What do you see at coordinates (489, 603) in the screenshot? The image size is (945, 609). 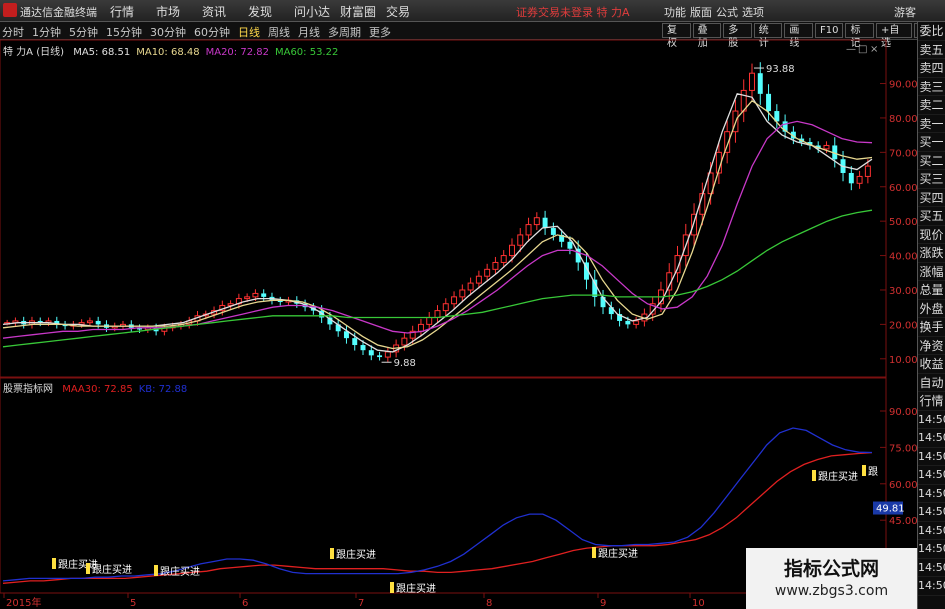 I see `x-label: 8` at bounding box center [489, 603].